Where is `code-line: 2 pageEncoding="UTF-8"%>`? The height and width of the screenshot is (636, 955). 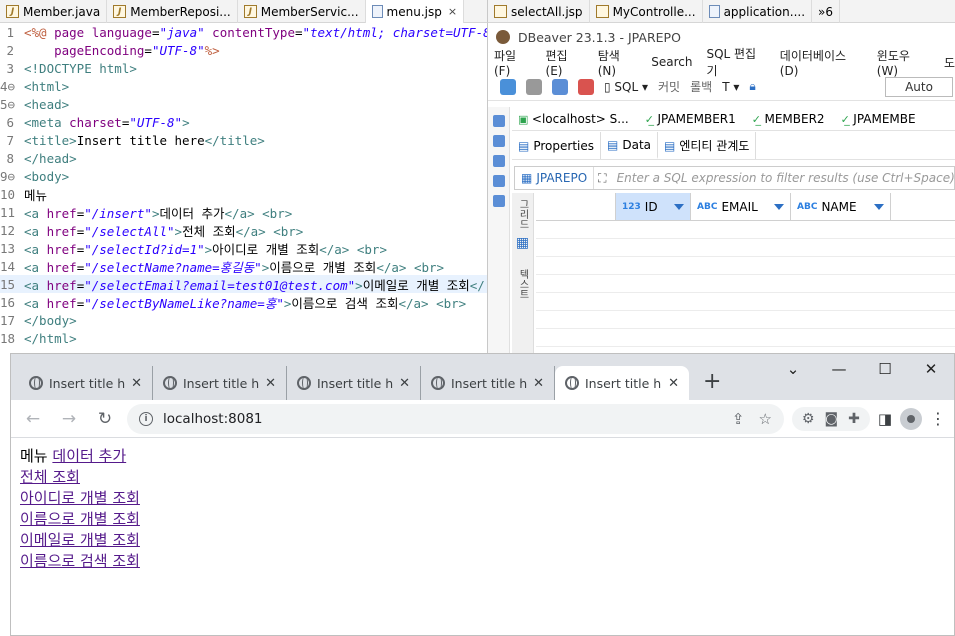 code-line: 2 pageEncoding="UTF-8"%> is located at coordinates (243, 50).